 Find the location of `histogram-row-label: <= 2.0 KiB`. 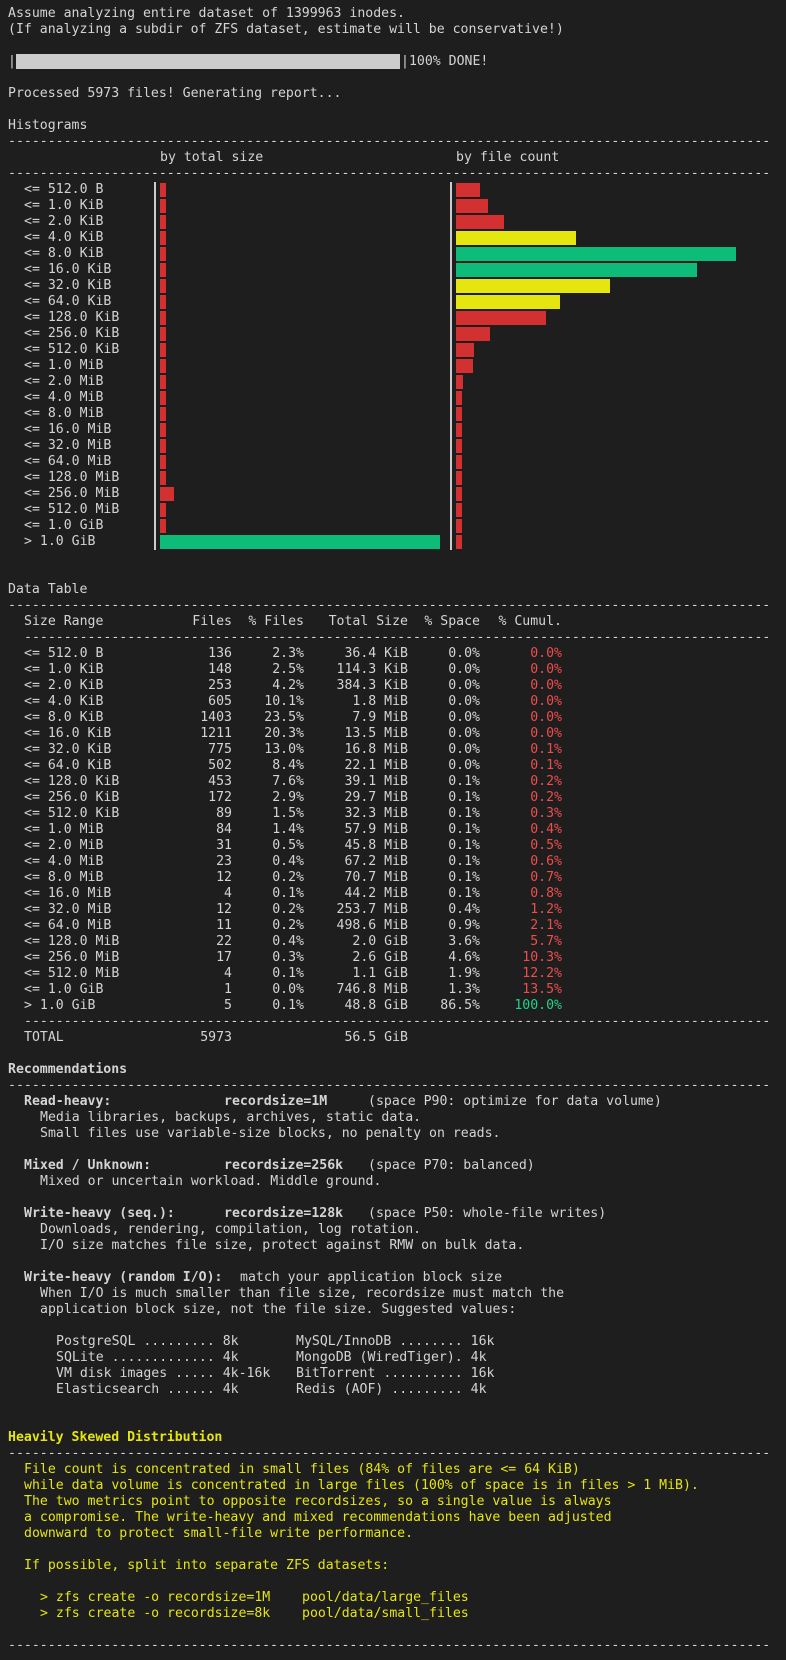

histogram-row-label: <= 2.0 KiB is located at coordinates (64, 221).